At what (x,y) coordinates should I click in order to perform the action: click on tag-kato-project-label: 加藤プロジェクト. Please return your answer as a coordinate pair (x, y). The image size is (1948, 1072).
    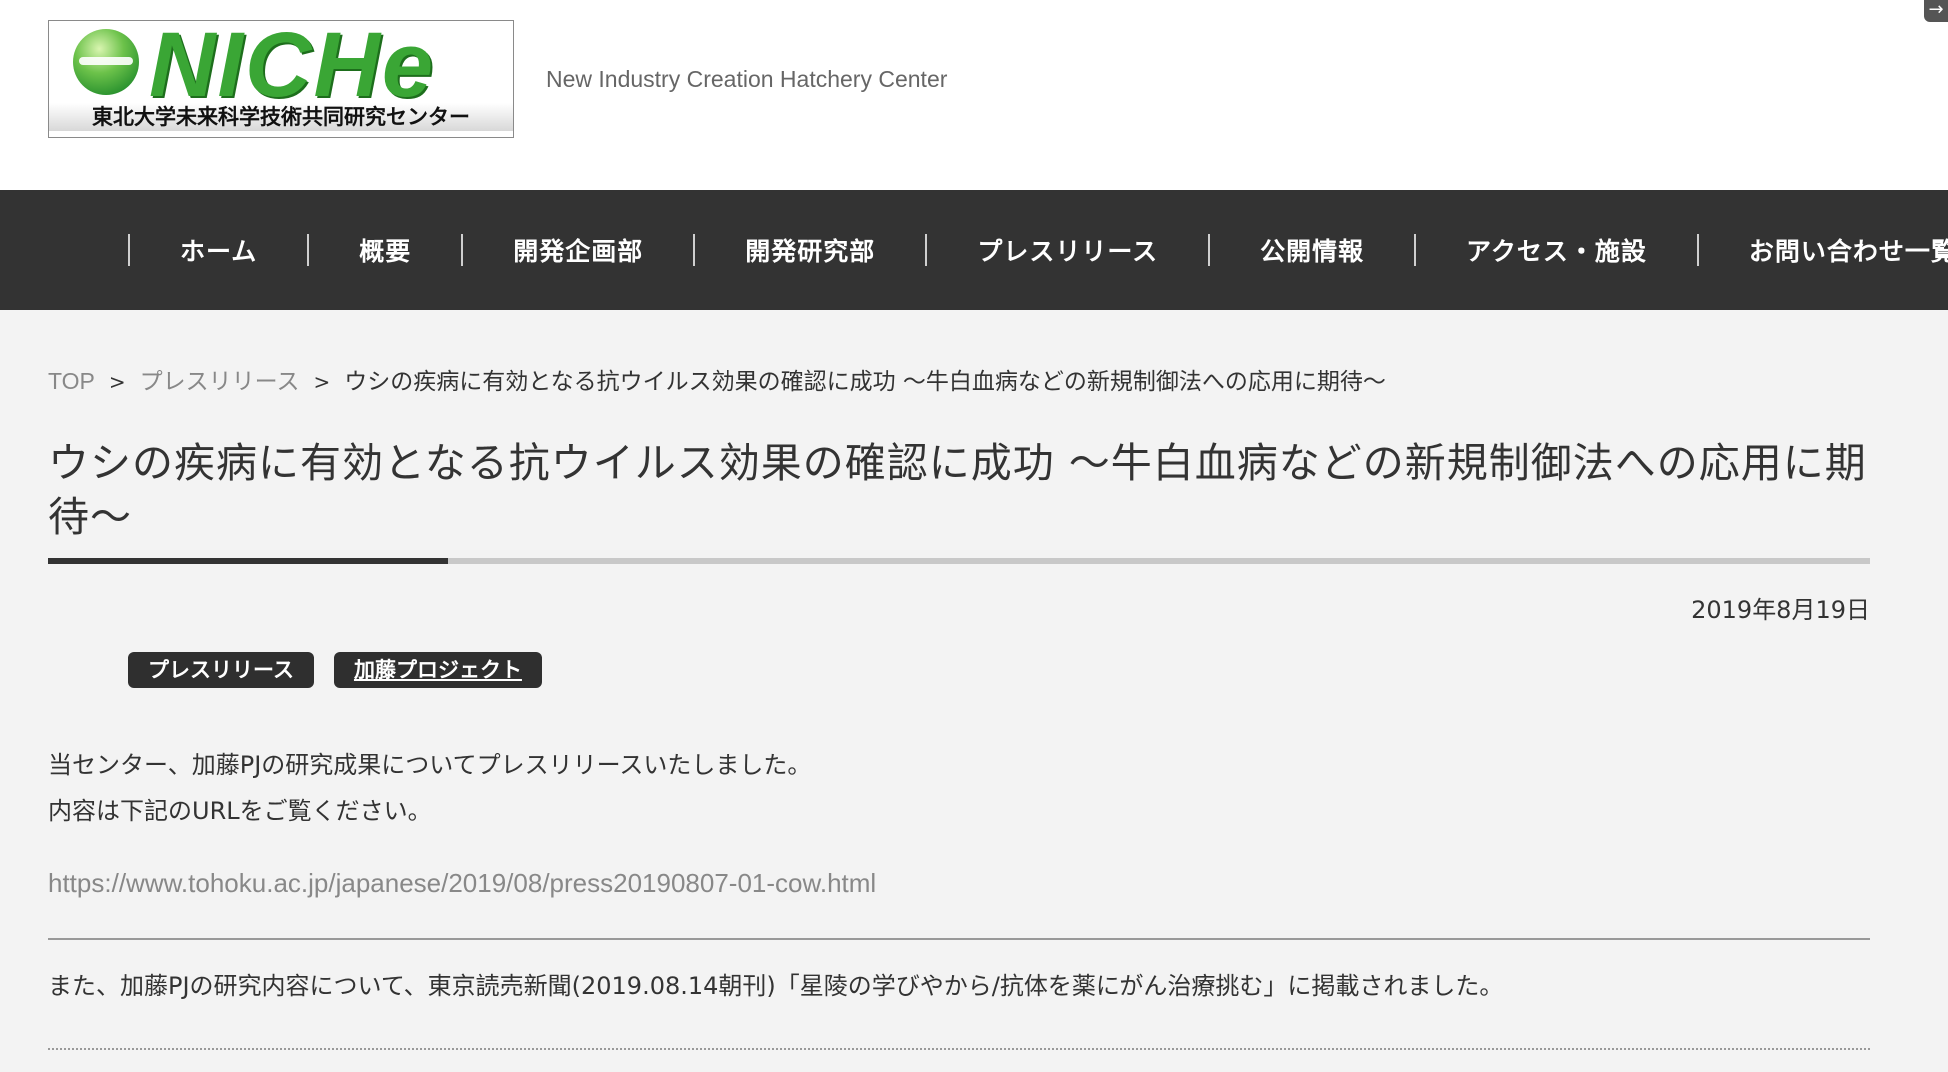
    Looking at the image, I should click on (438, 670).